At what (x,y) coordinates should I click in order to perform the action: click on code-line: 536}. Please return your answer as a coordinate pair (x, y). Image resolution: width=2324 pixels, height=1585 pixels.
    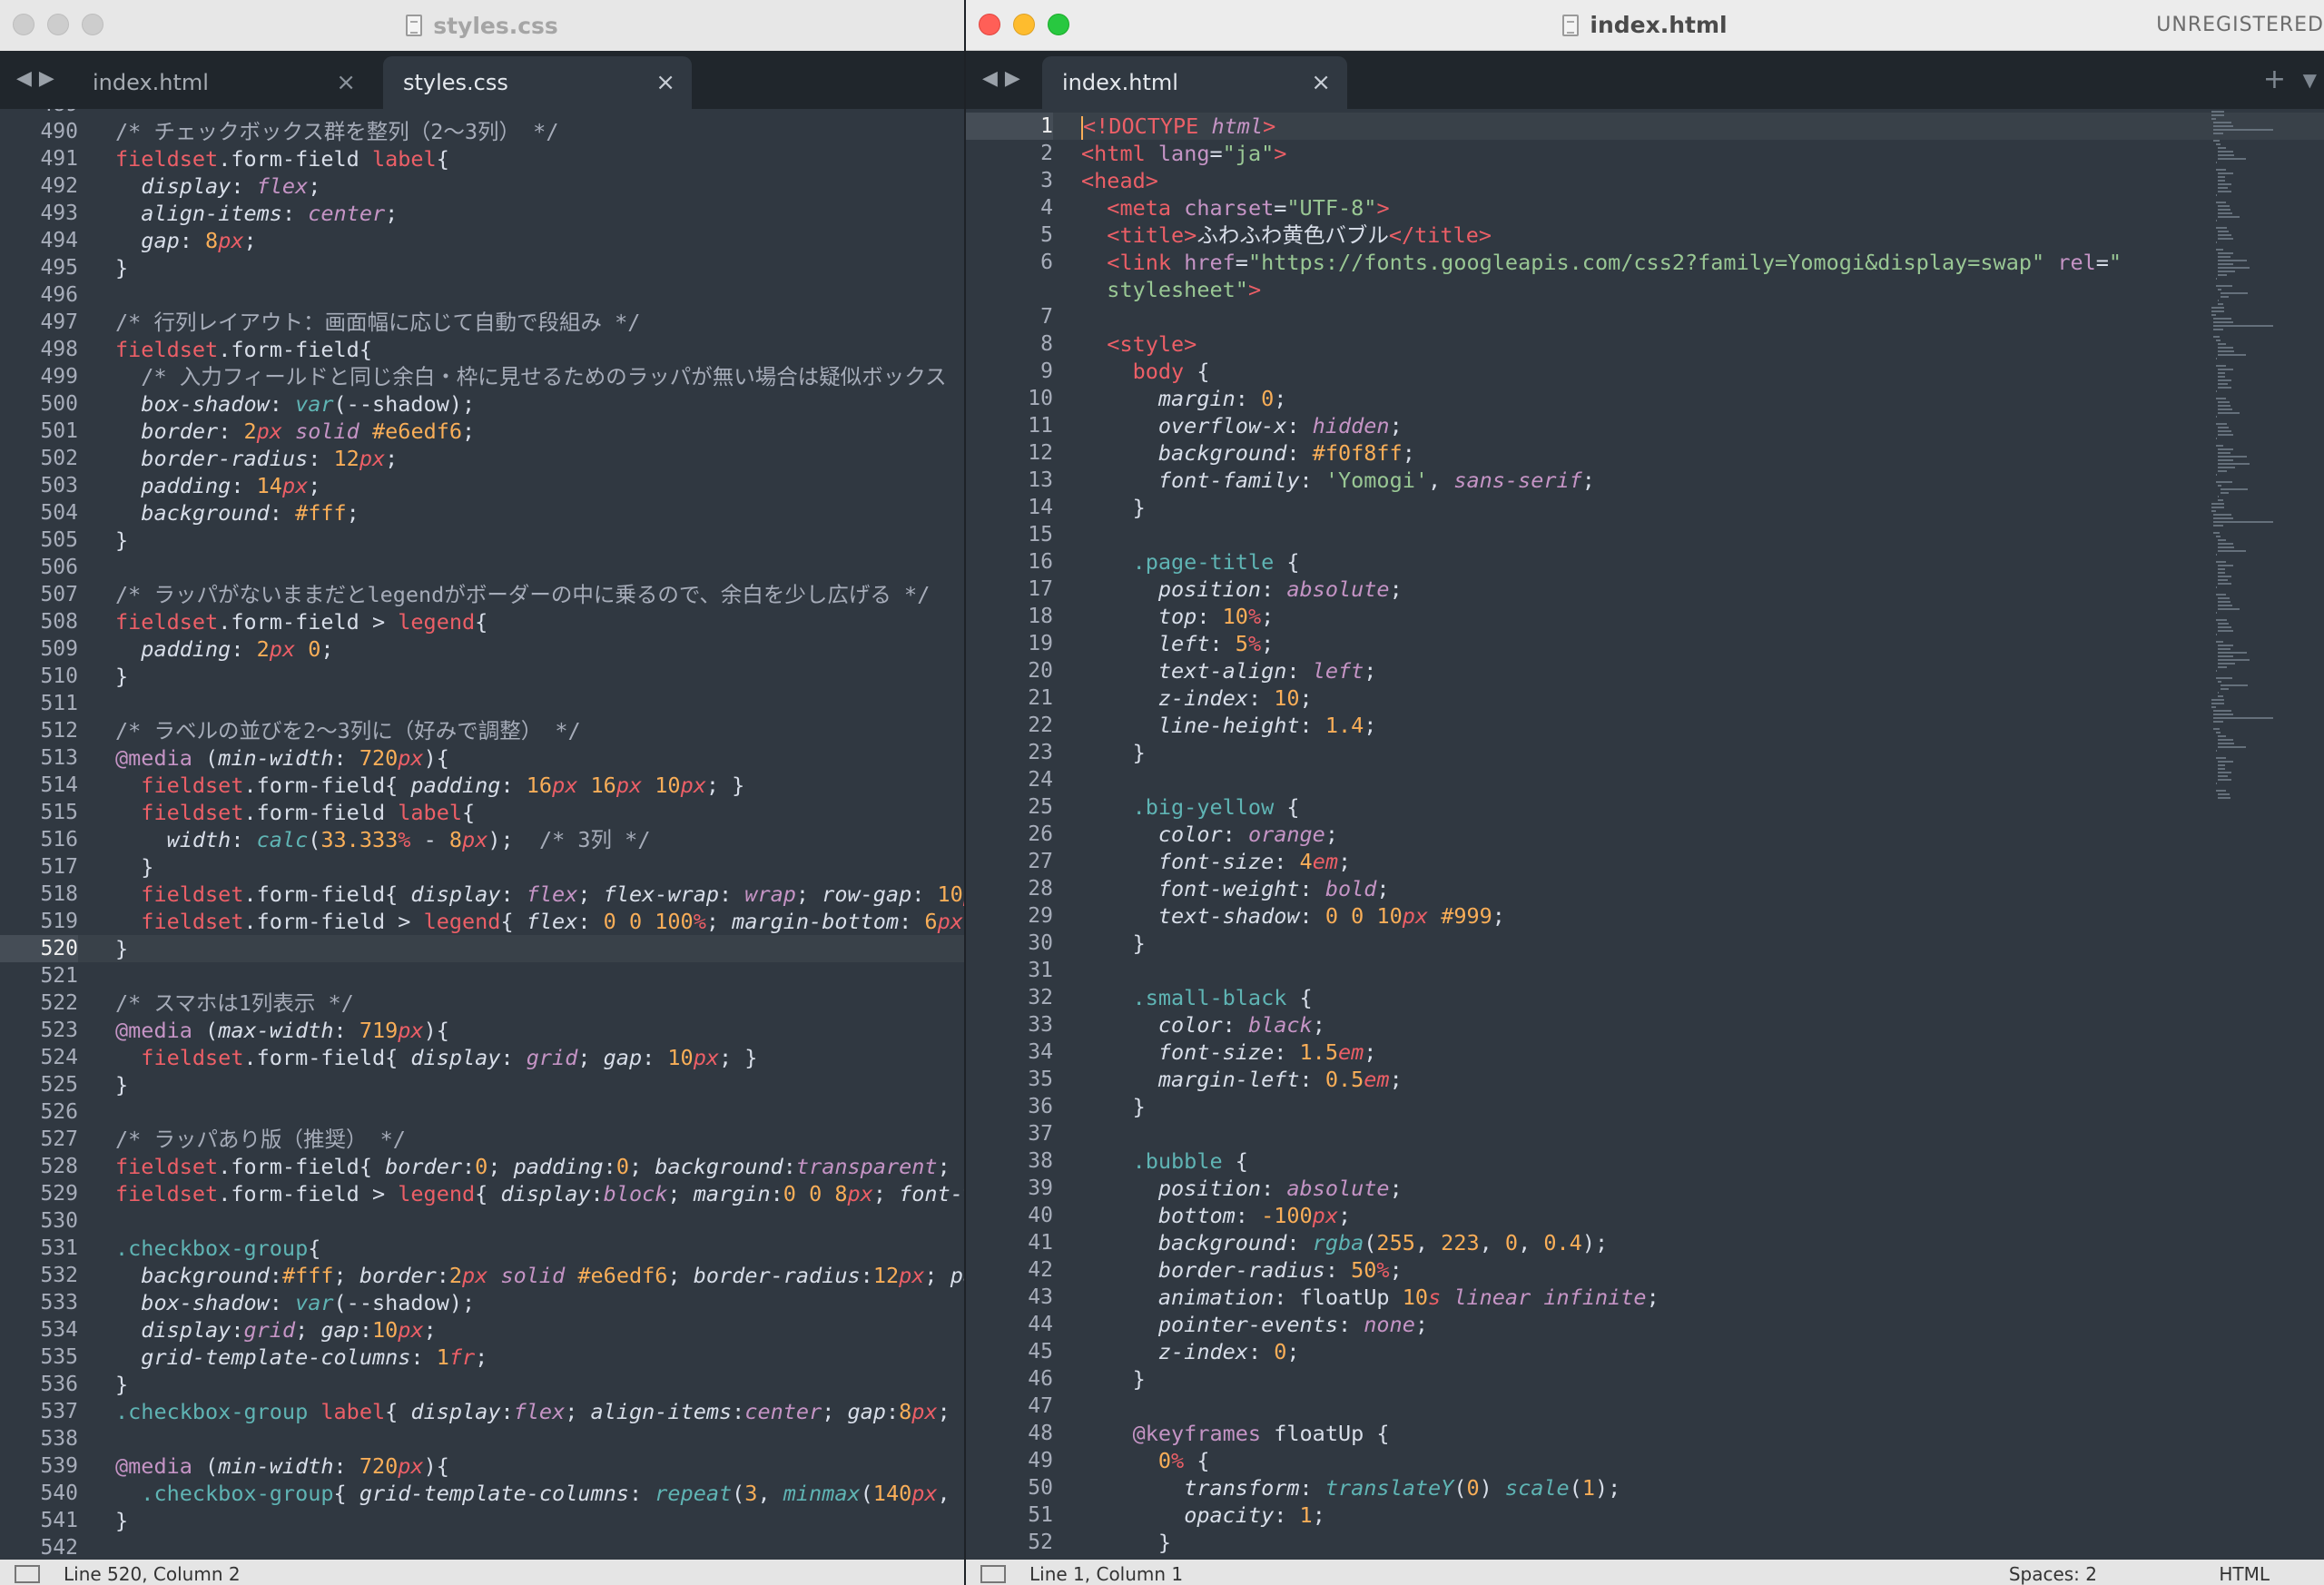
    Looking at the image, I should click on (482, 1384).